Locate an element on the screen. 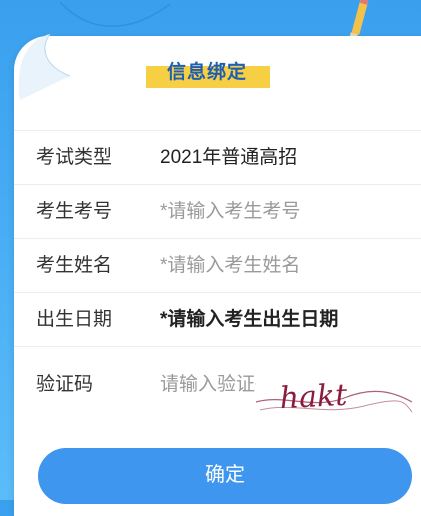  page-curl-decoration is located at coordinates (44, 66).